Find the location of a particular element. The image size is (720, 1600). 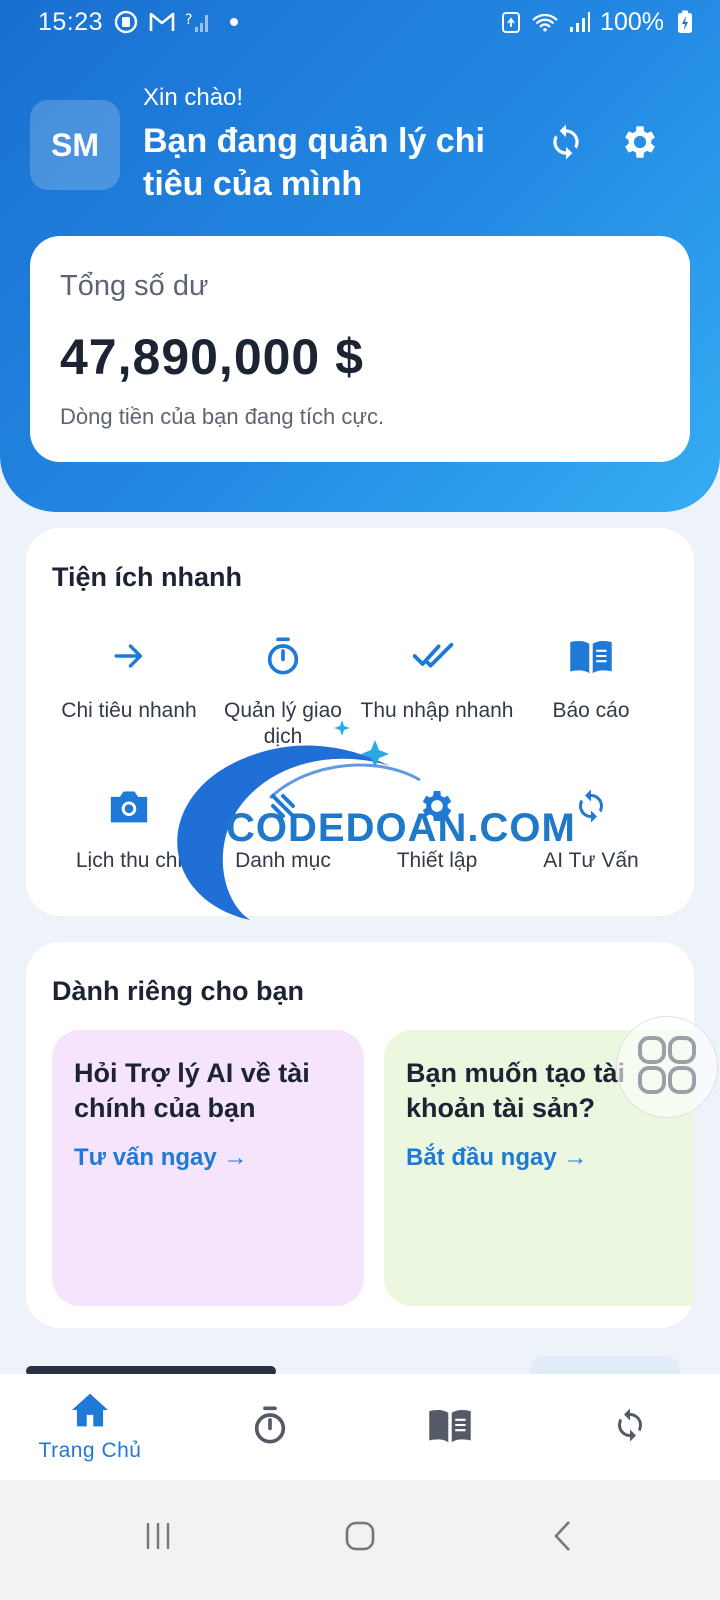

chevron-left-icon is located at coordinates (562, 1538).